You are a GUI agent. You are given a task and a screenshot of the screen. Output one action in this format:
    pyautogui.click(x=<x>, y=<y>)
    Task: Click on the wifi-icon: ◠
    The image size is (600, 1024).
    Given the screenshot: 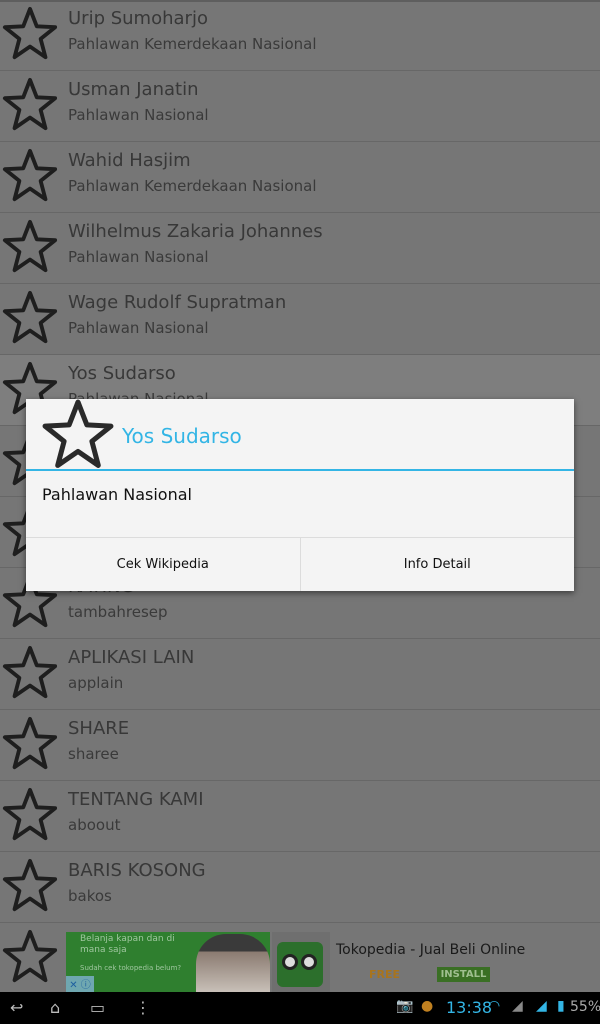 What is the action you would take?
    pyautogui.click(x=494, y=1006)
    